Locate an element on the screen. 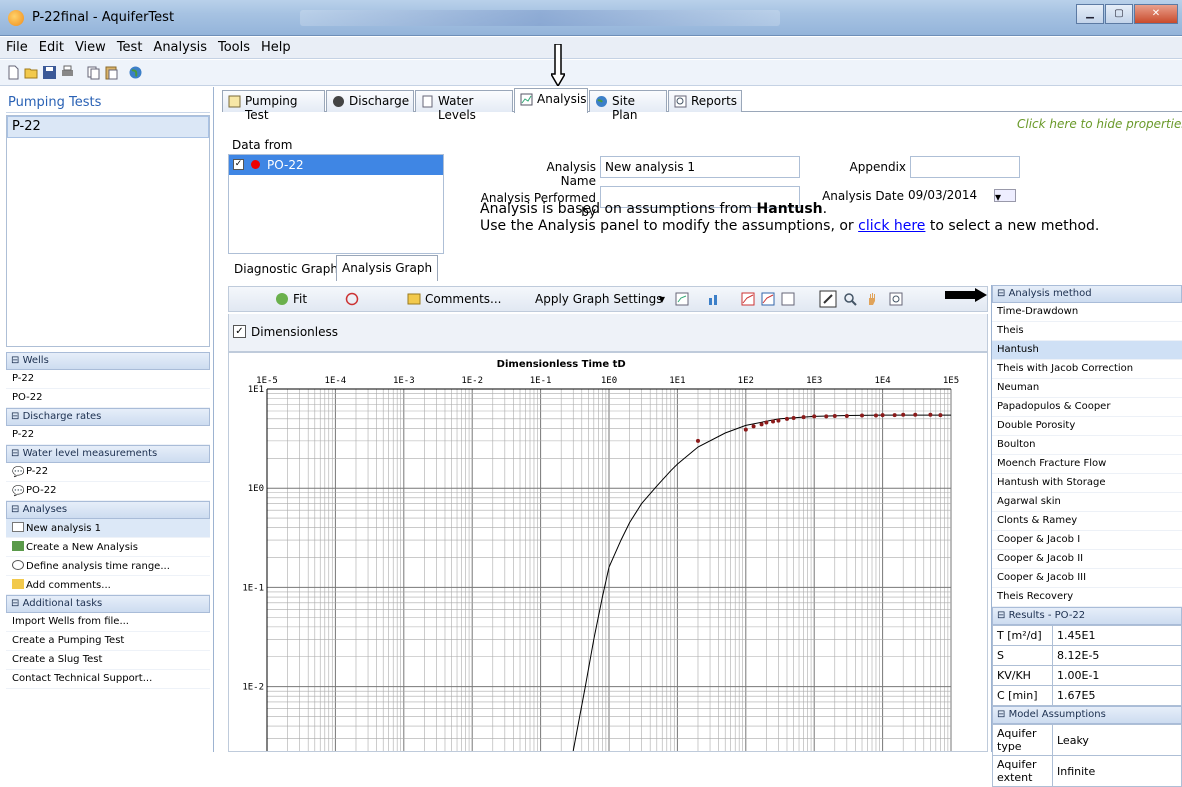  section-analyses: ⊟ Analyses is located at coordinates (108, 510).